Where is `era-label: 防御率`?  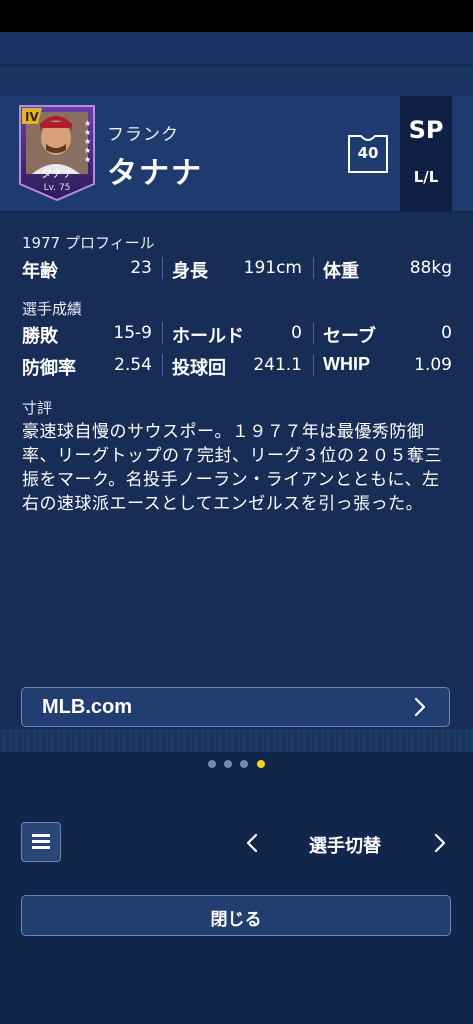
era-label: 防御率 is located at coordinates (49, 368).